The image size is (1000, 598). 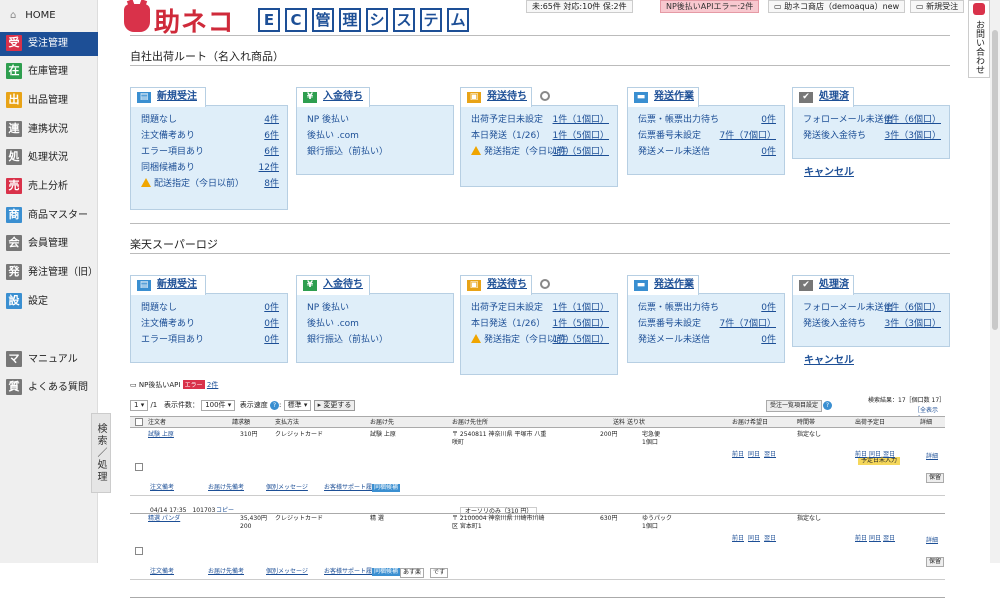 I want to click on search-process-tab: 検索／処理, so click(x=101, y=453).